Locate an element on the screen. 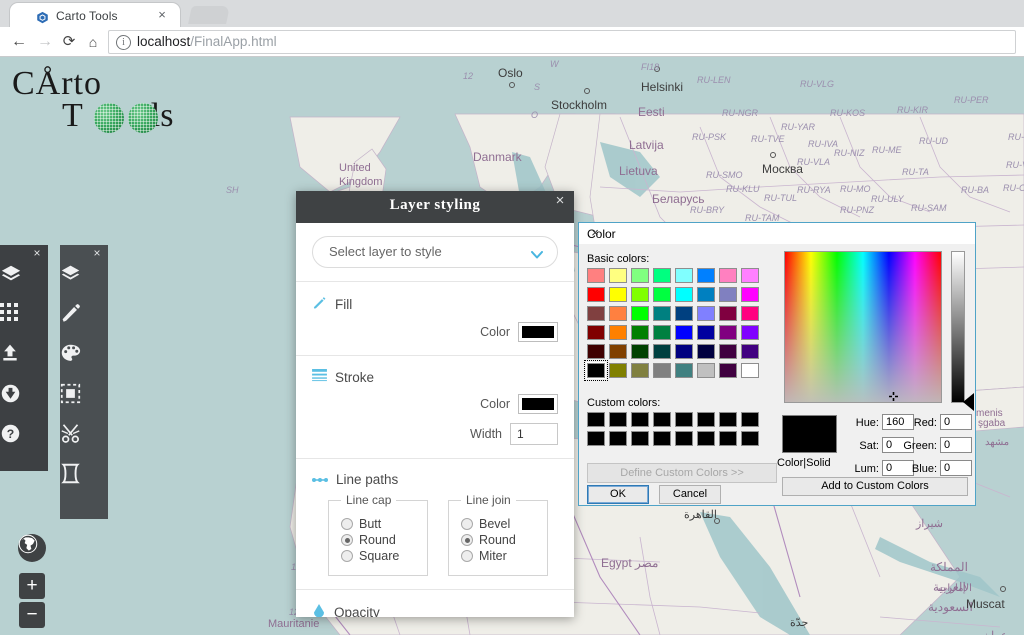 The image size is (1024, 635). cancel-button: Cancel is located at coordinates (690, 494).